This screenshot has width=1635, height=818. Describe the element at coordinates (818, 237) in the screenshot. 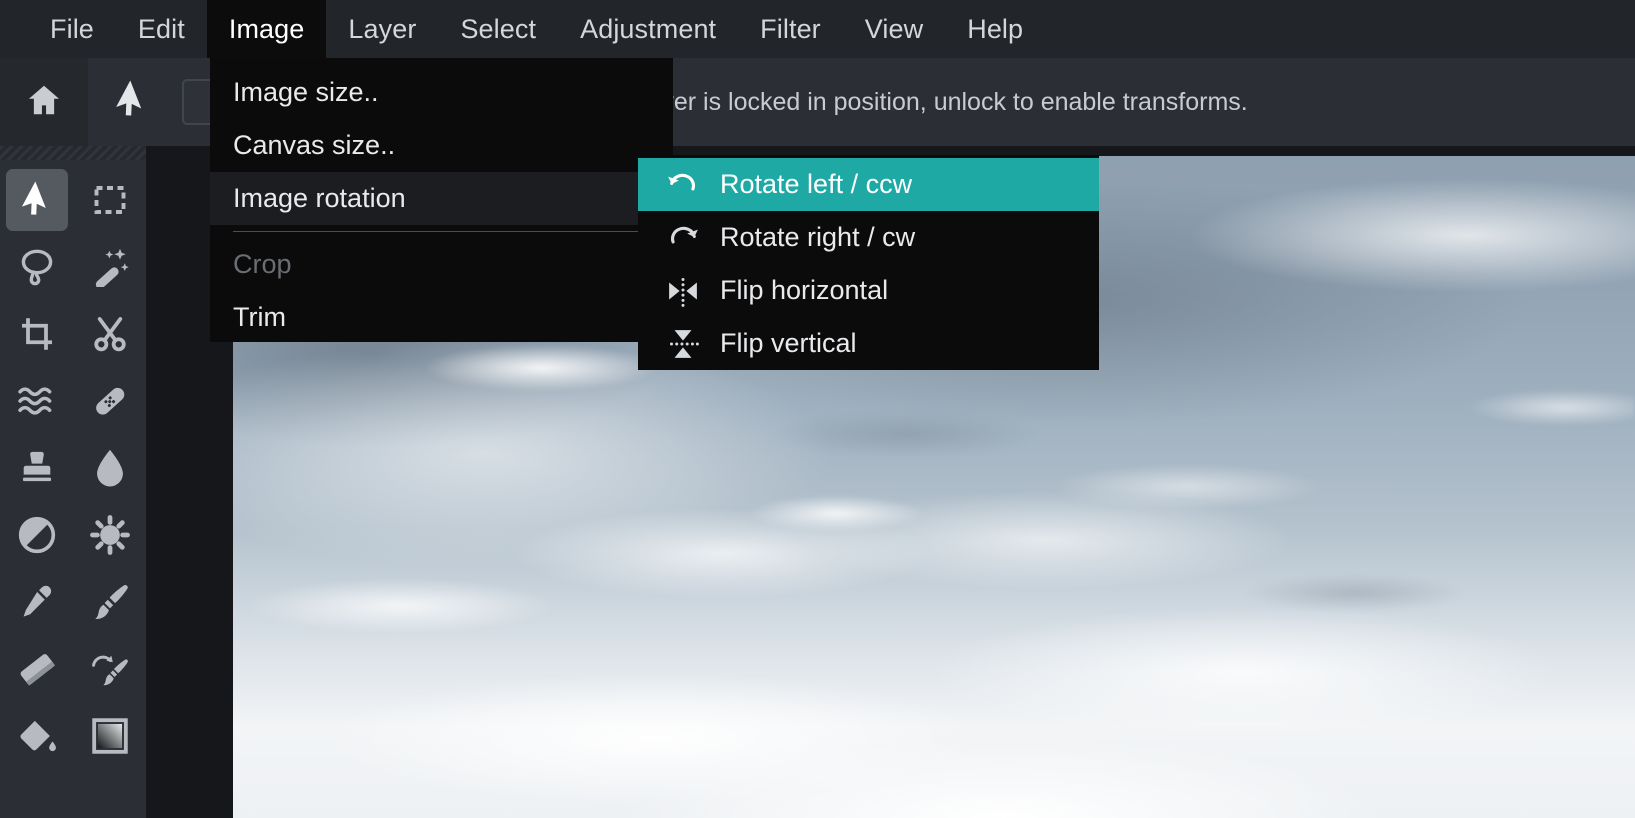

I see `submenu-label: Rotate right / cw` at that location.